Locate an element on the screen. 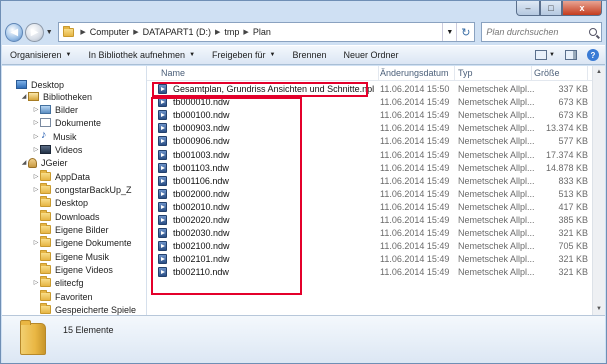 The height and width of the screenshot is (364, 607). details-pane: 15 Elemente is located at coordinates (303, 339).